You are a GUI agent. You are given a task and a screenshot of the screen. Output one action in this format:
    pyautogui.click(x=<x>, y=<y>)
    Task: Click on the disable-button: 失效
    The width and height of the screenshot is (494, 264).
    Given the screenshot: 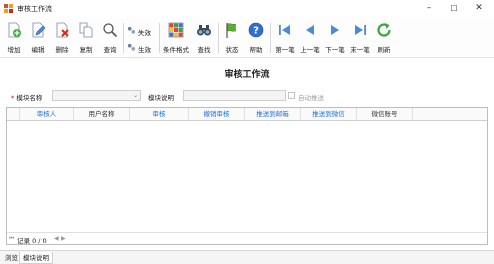 What is the action you would take?
    pyautogui.click(x=142, y=31)
    